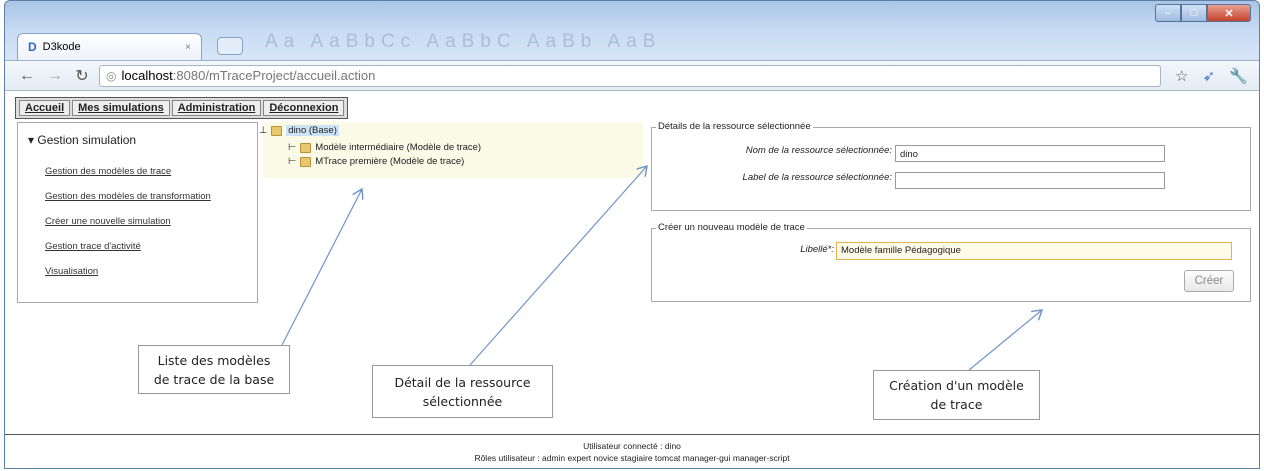  I want to click on tree-root-node: ⊥ dino (Base), so click(299, 130).